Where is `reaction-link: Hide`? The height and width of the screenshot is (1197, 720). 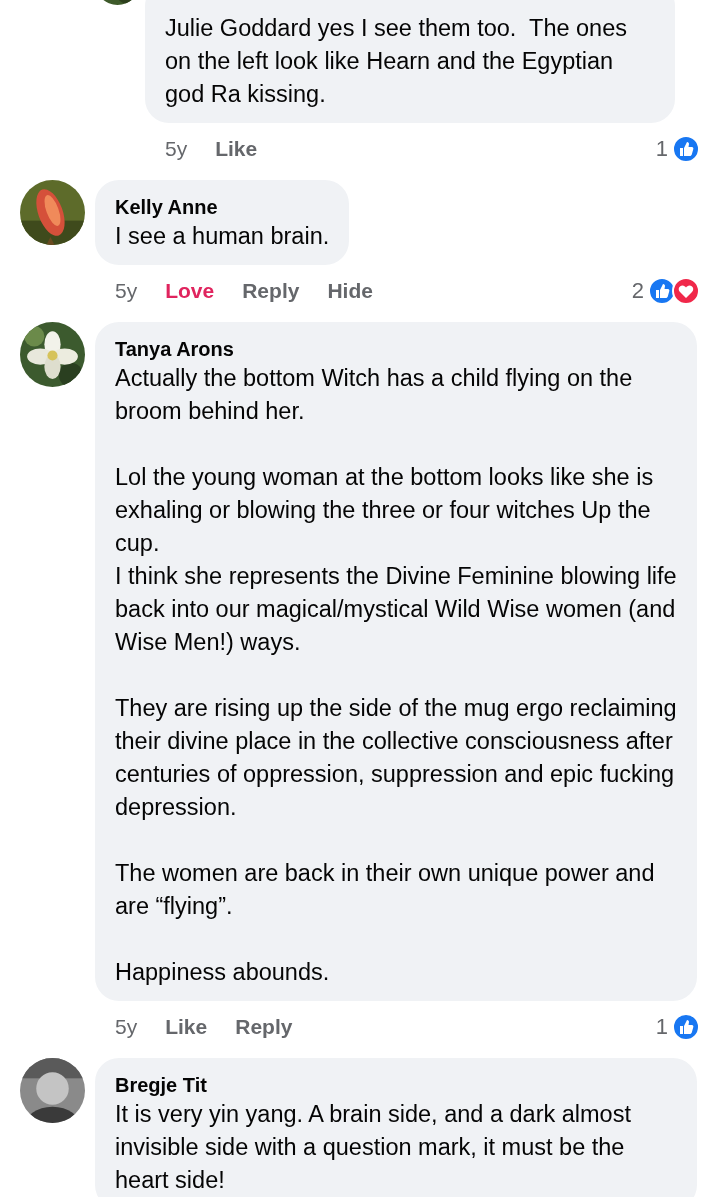 reaction-link: Hide is located at coordinates (350, 291).